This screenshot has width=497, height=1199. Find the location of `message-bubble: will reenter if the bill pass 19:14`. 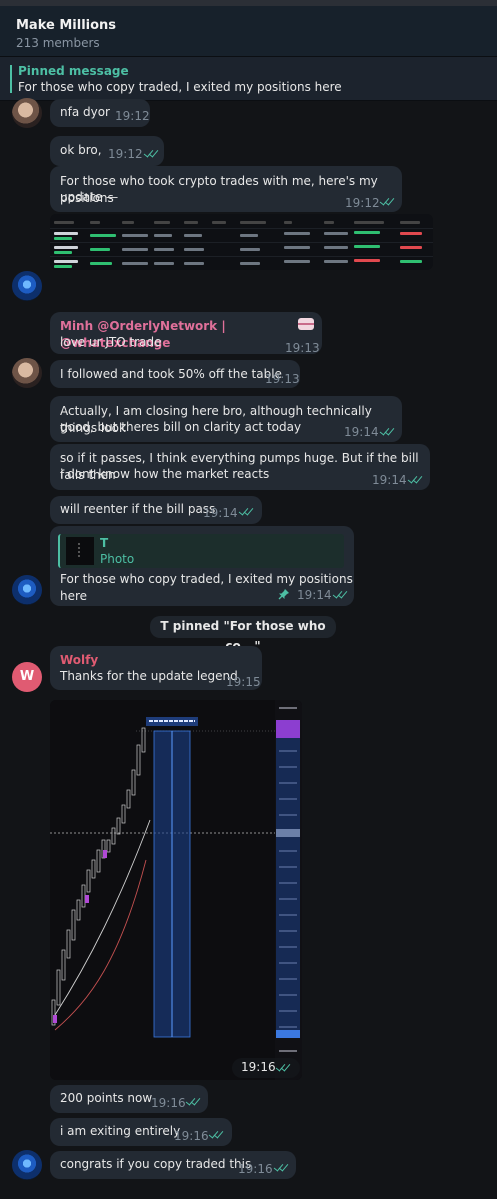

message-bubble: will reenter if the bill pass 19:14 is located at coordinates (156, 510).